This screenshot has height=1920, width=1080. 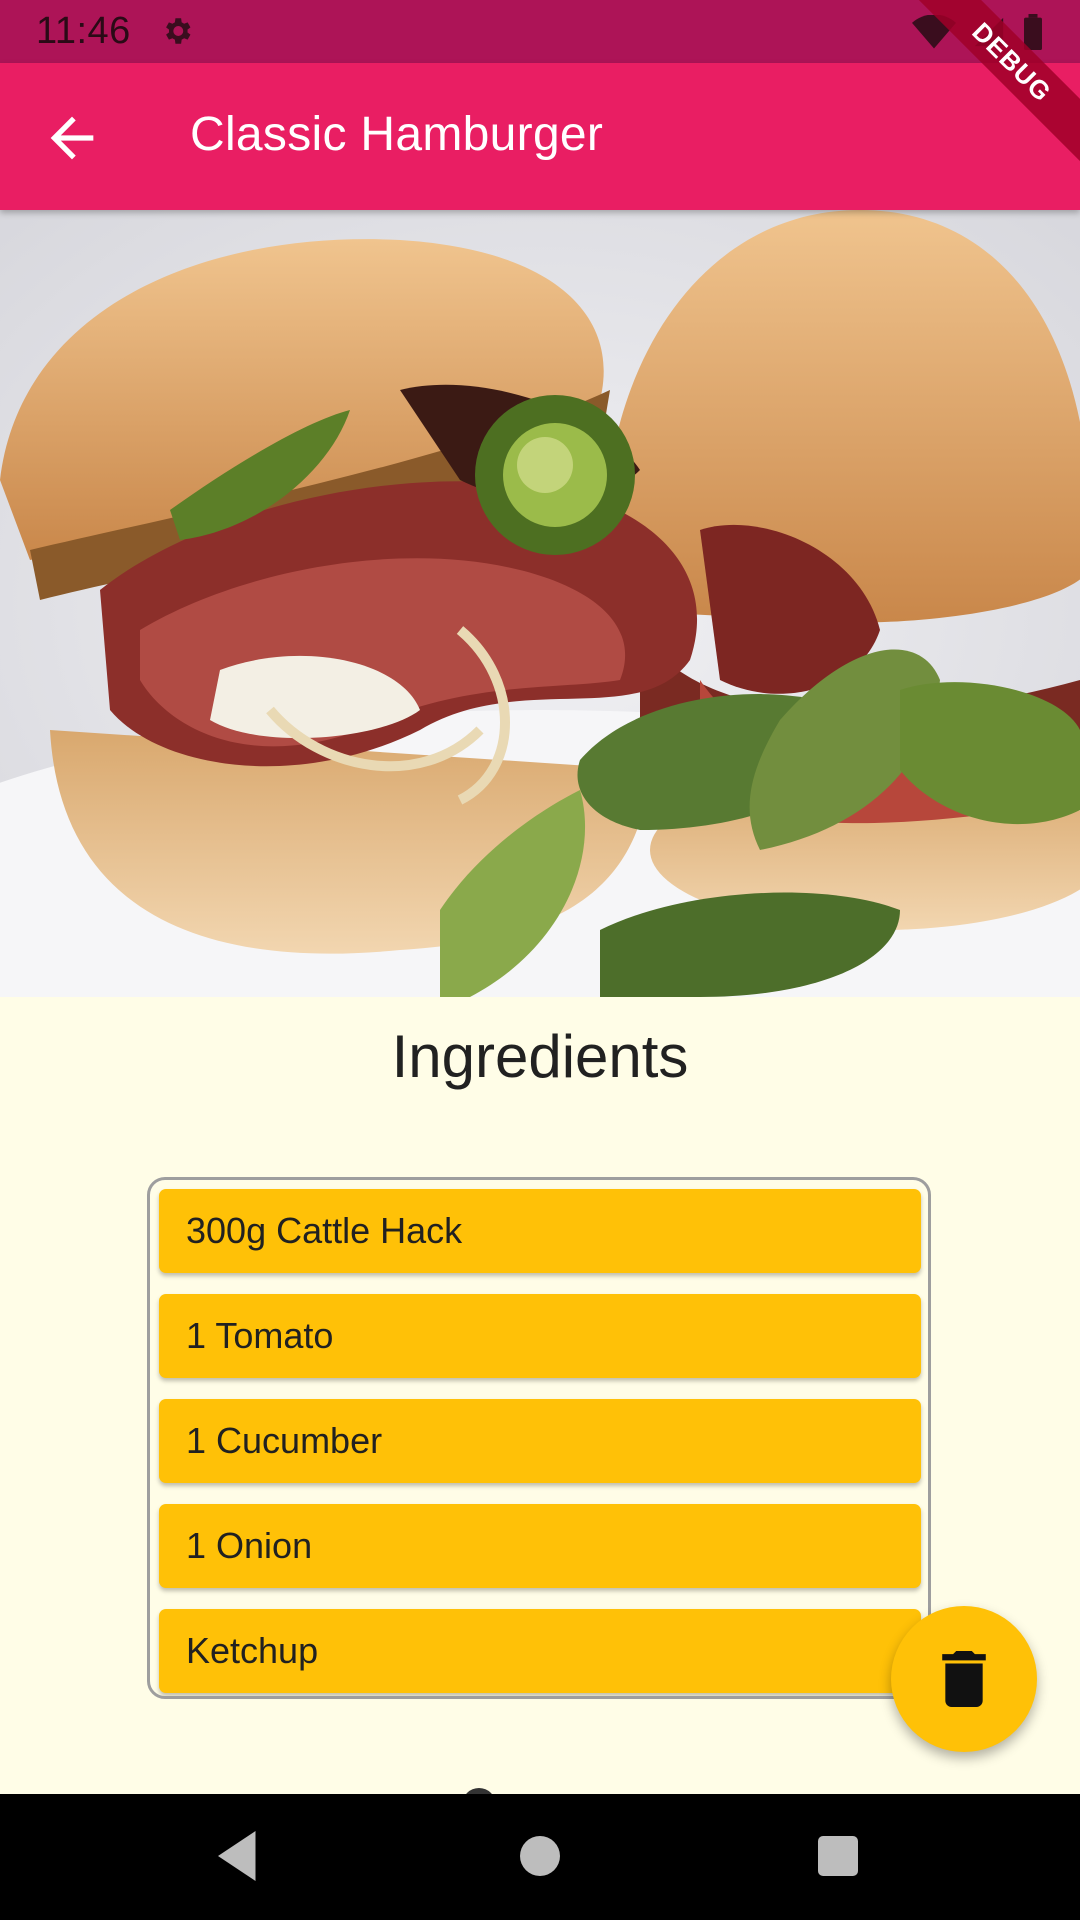 I want to click on delete-button, so click(x=964, y=1679).